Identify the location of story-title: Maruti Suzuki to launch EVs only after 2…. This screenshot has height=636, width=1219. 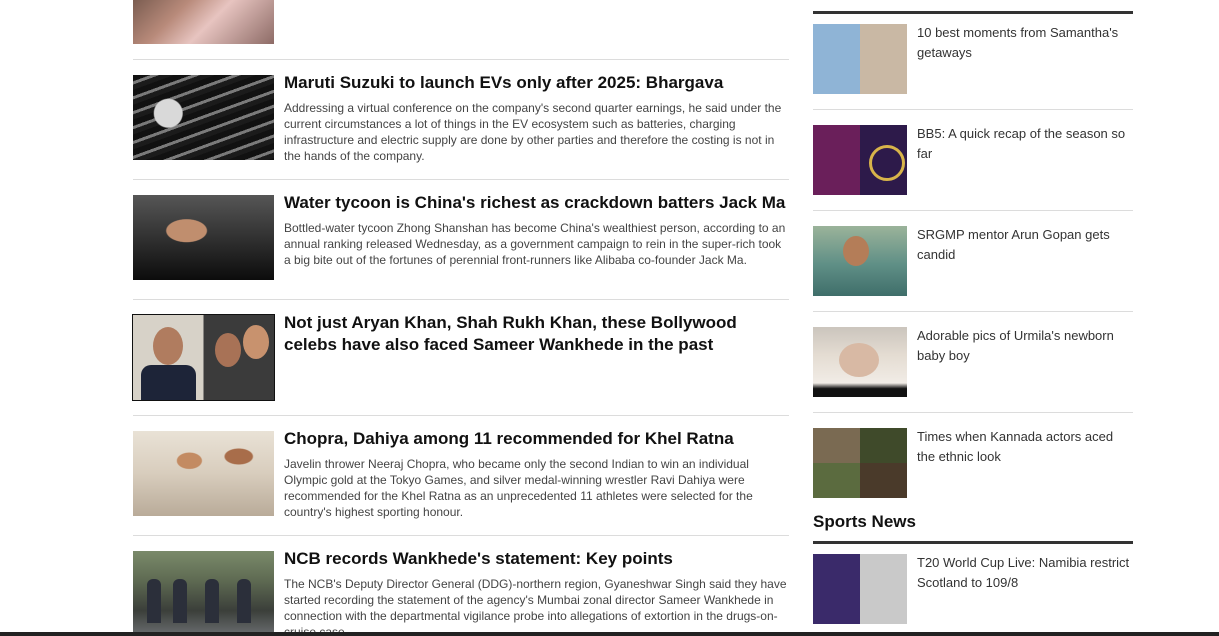
(536, 83).